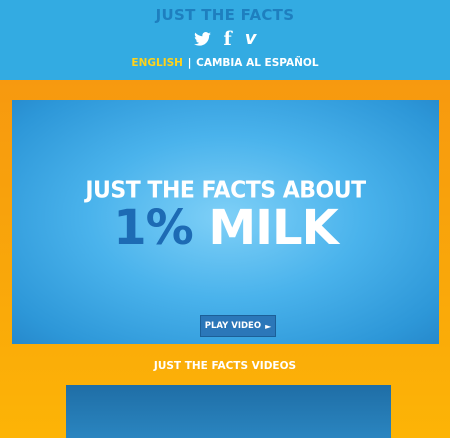 The width and height of the screenshot is (450, 438). What do you see at coordinates (228, 39) in the screenshot?
I see `facebook-icon: f` at bounding box center [228, 39].